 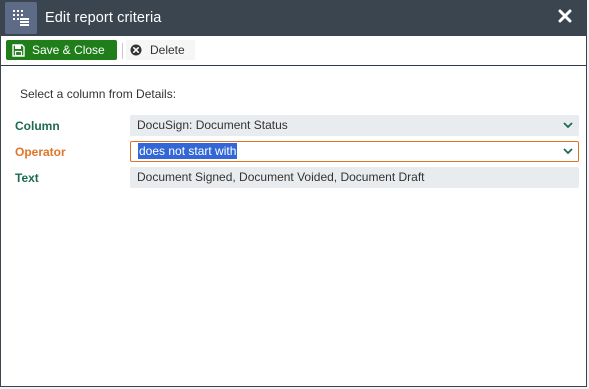 What do you see at coordinates (103, 18) in the screenshot?
I see `dialog-title: Edit report criteria` at bounding box center [103, 18].